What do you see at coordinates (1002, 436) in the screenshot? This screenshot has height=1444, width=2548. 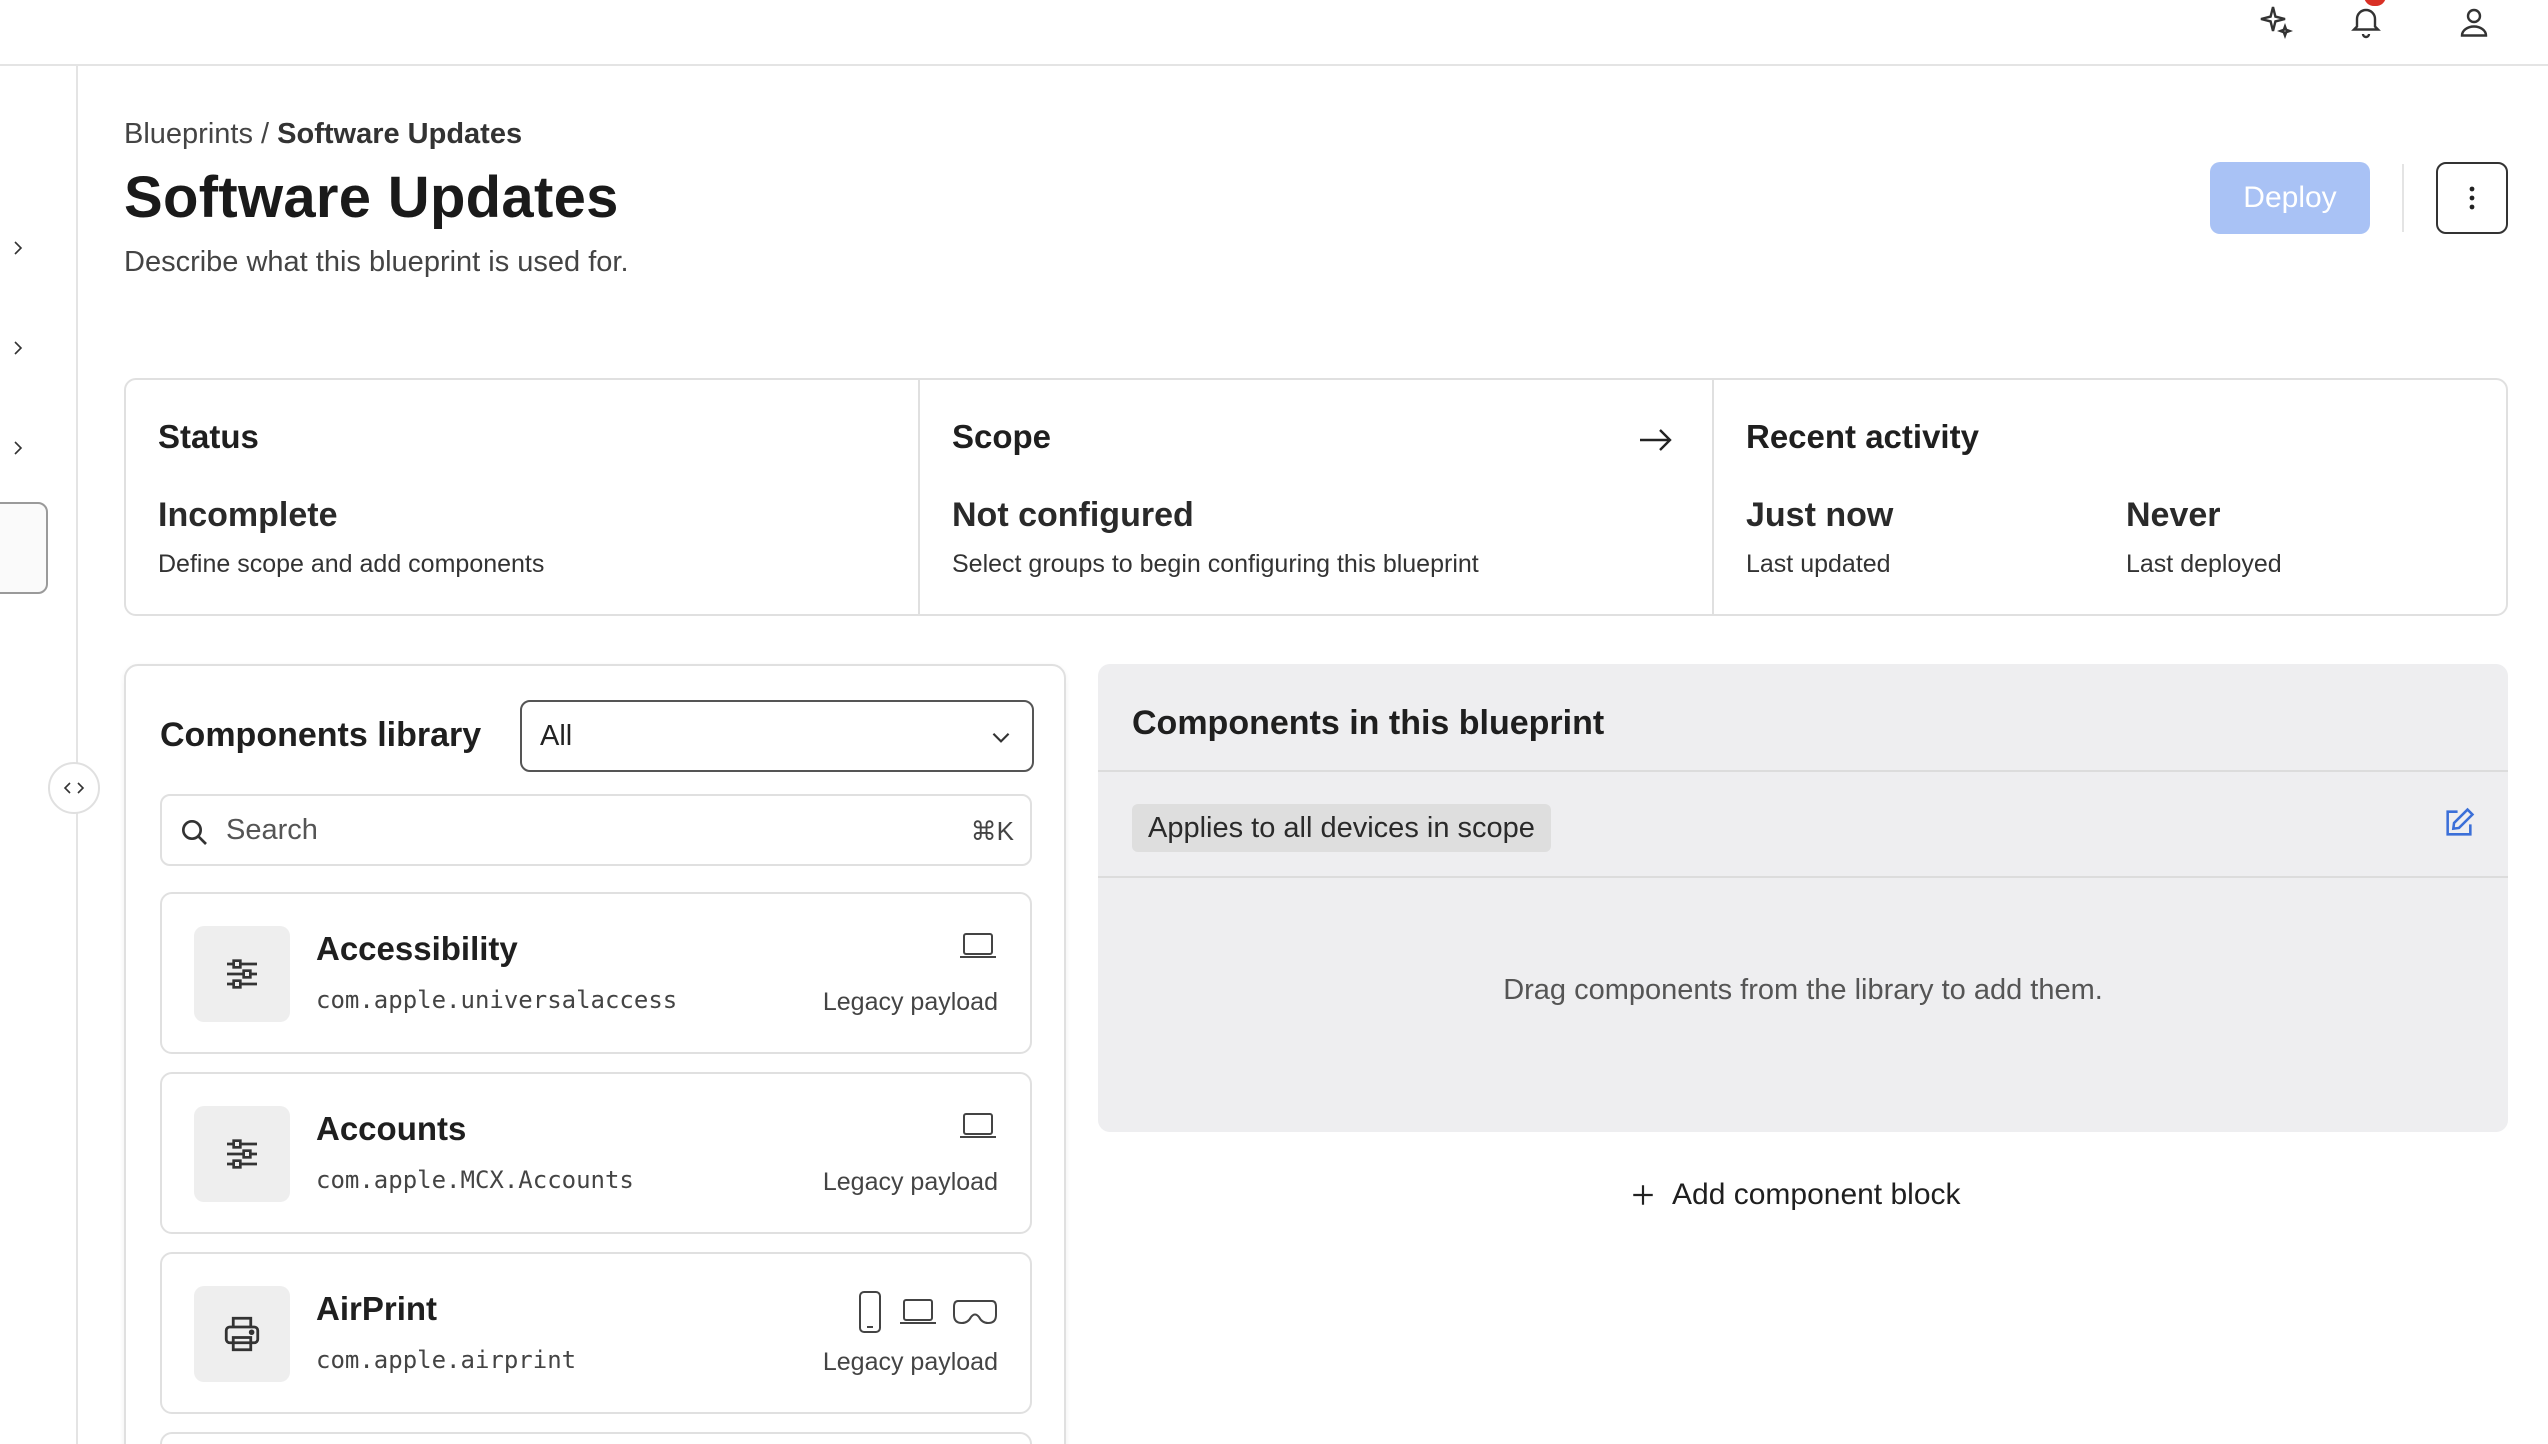 I see `scope-title: Scope` at bounding box center [1002, 436].